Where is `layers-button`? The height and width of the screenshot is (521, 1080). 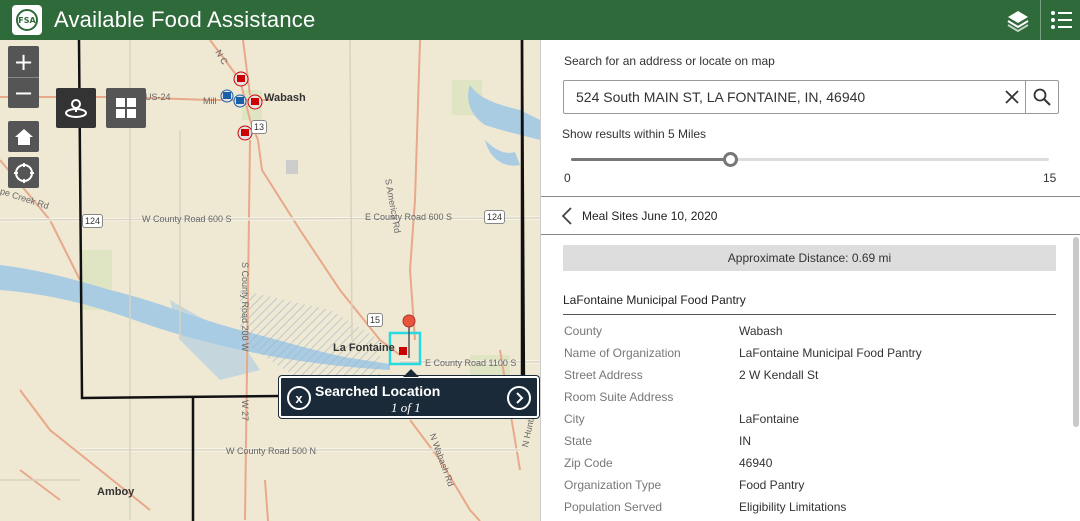 layers-button is located at coordinates (1018, 20).